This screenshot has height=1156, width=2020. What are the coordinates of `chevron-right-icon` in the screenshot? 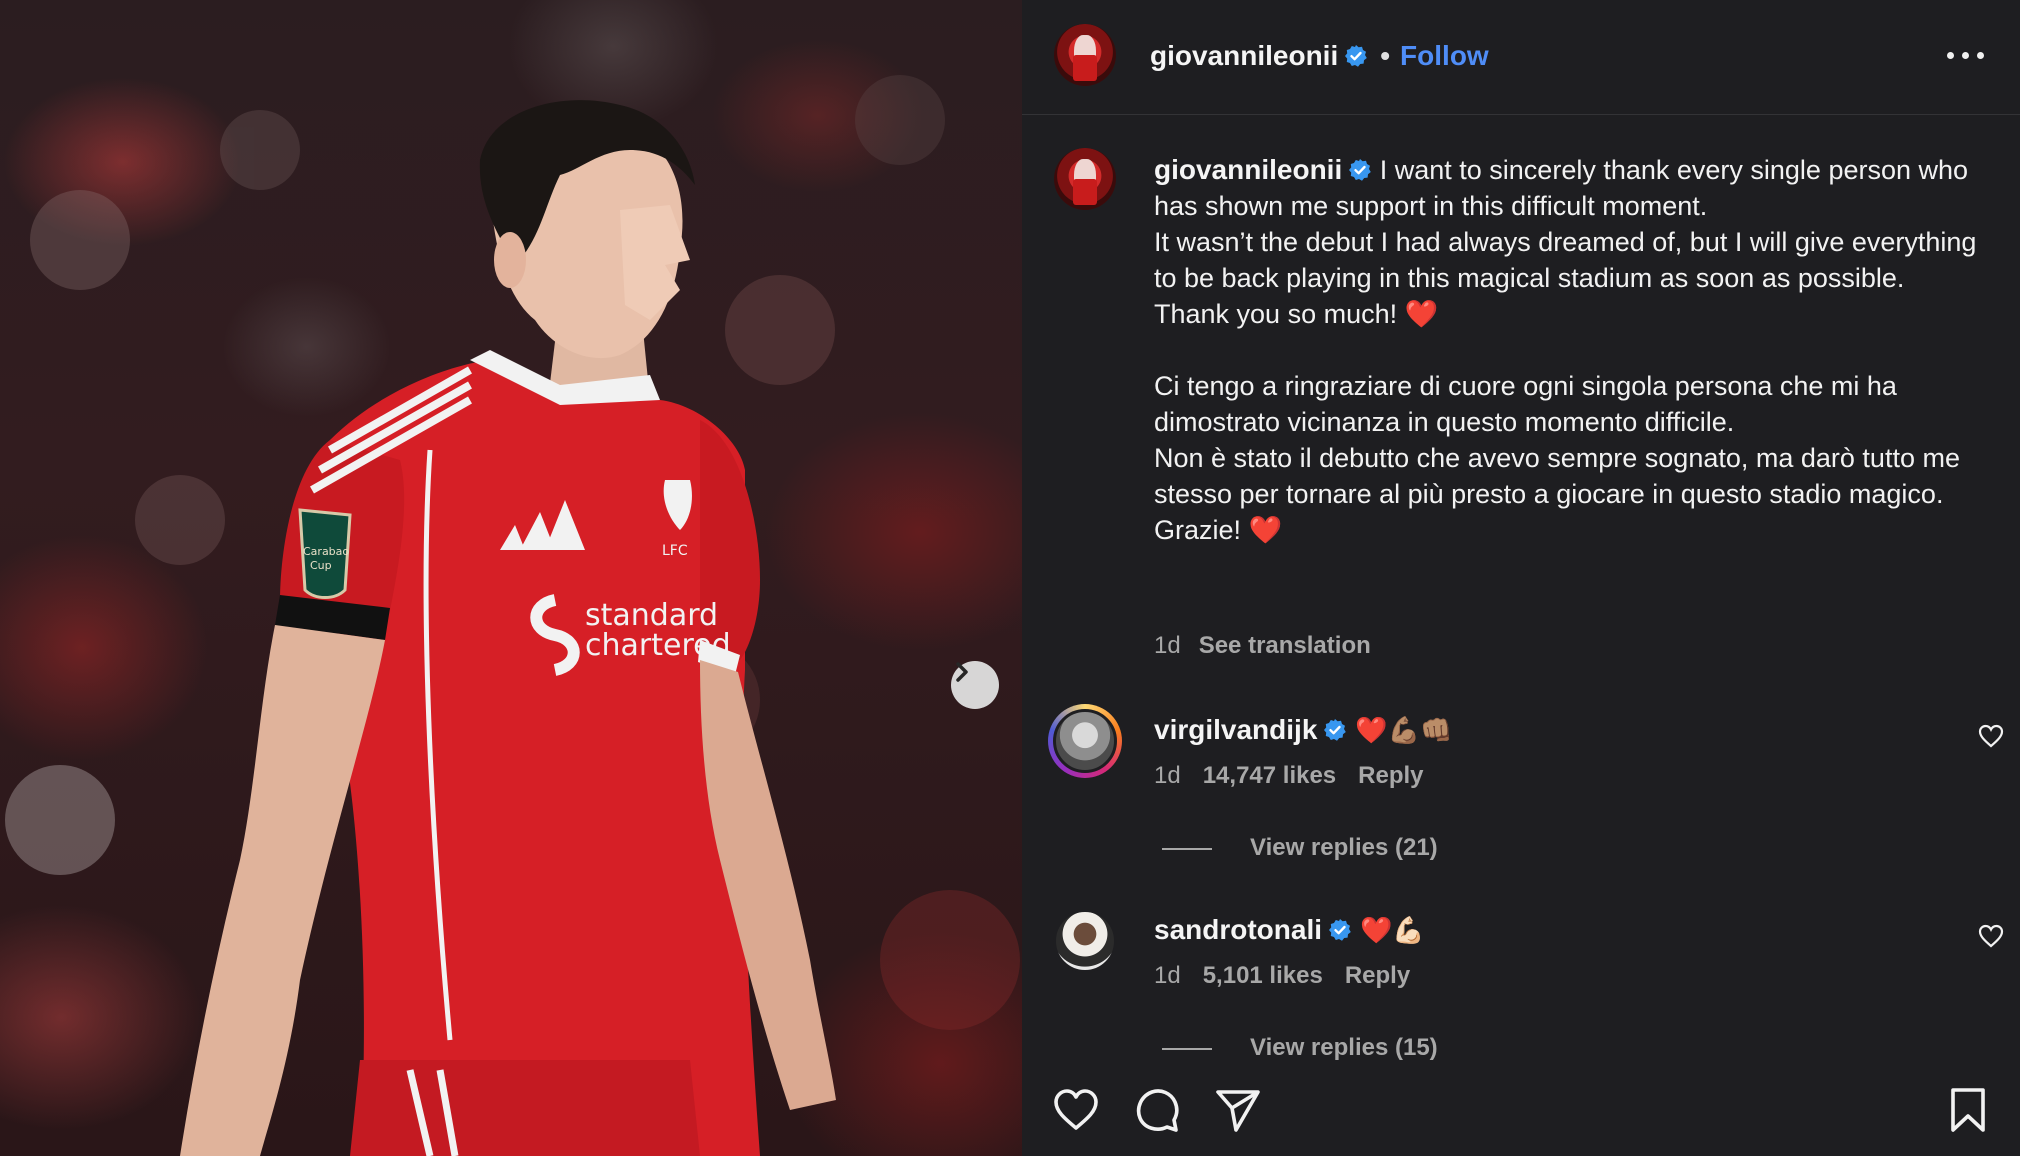 It's located at (962, 672).